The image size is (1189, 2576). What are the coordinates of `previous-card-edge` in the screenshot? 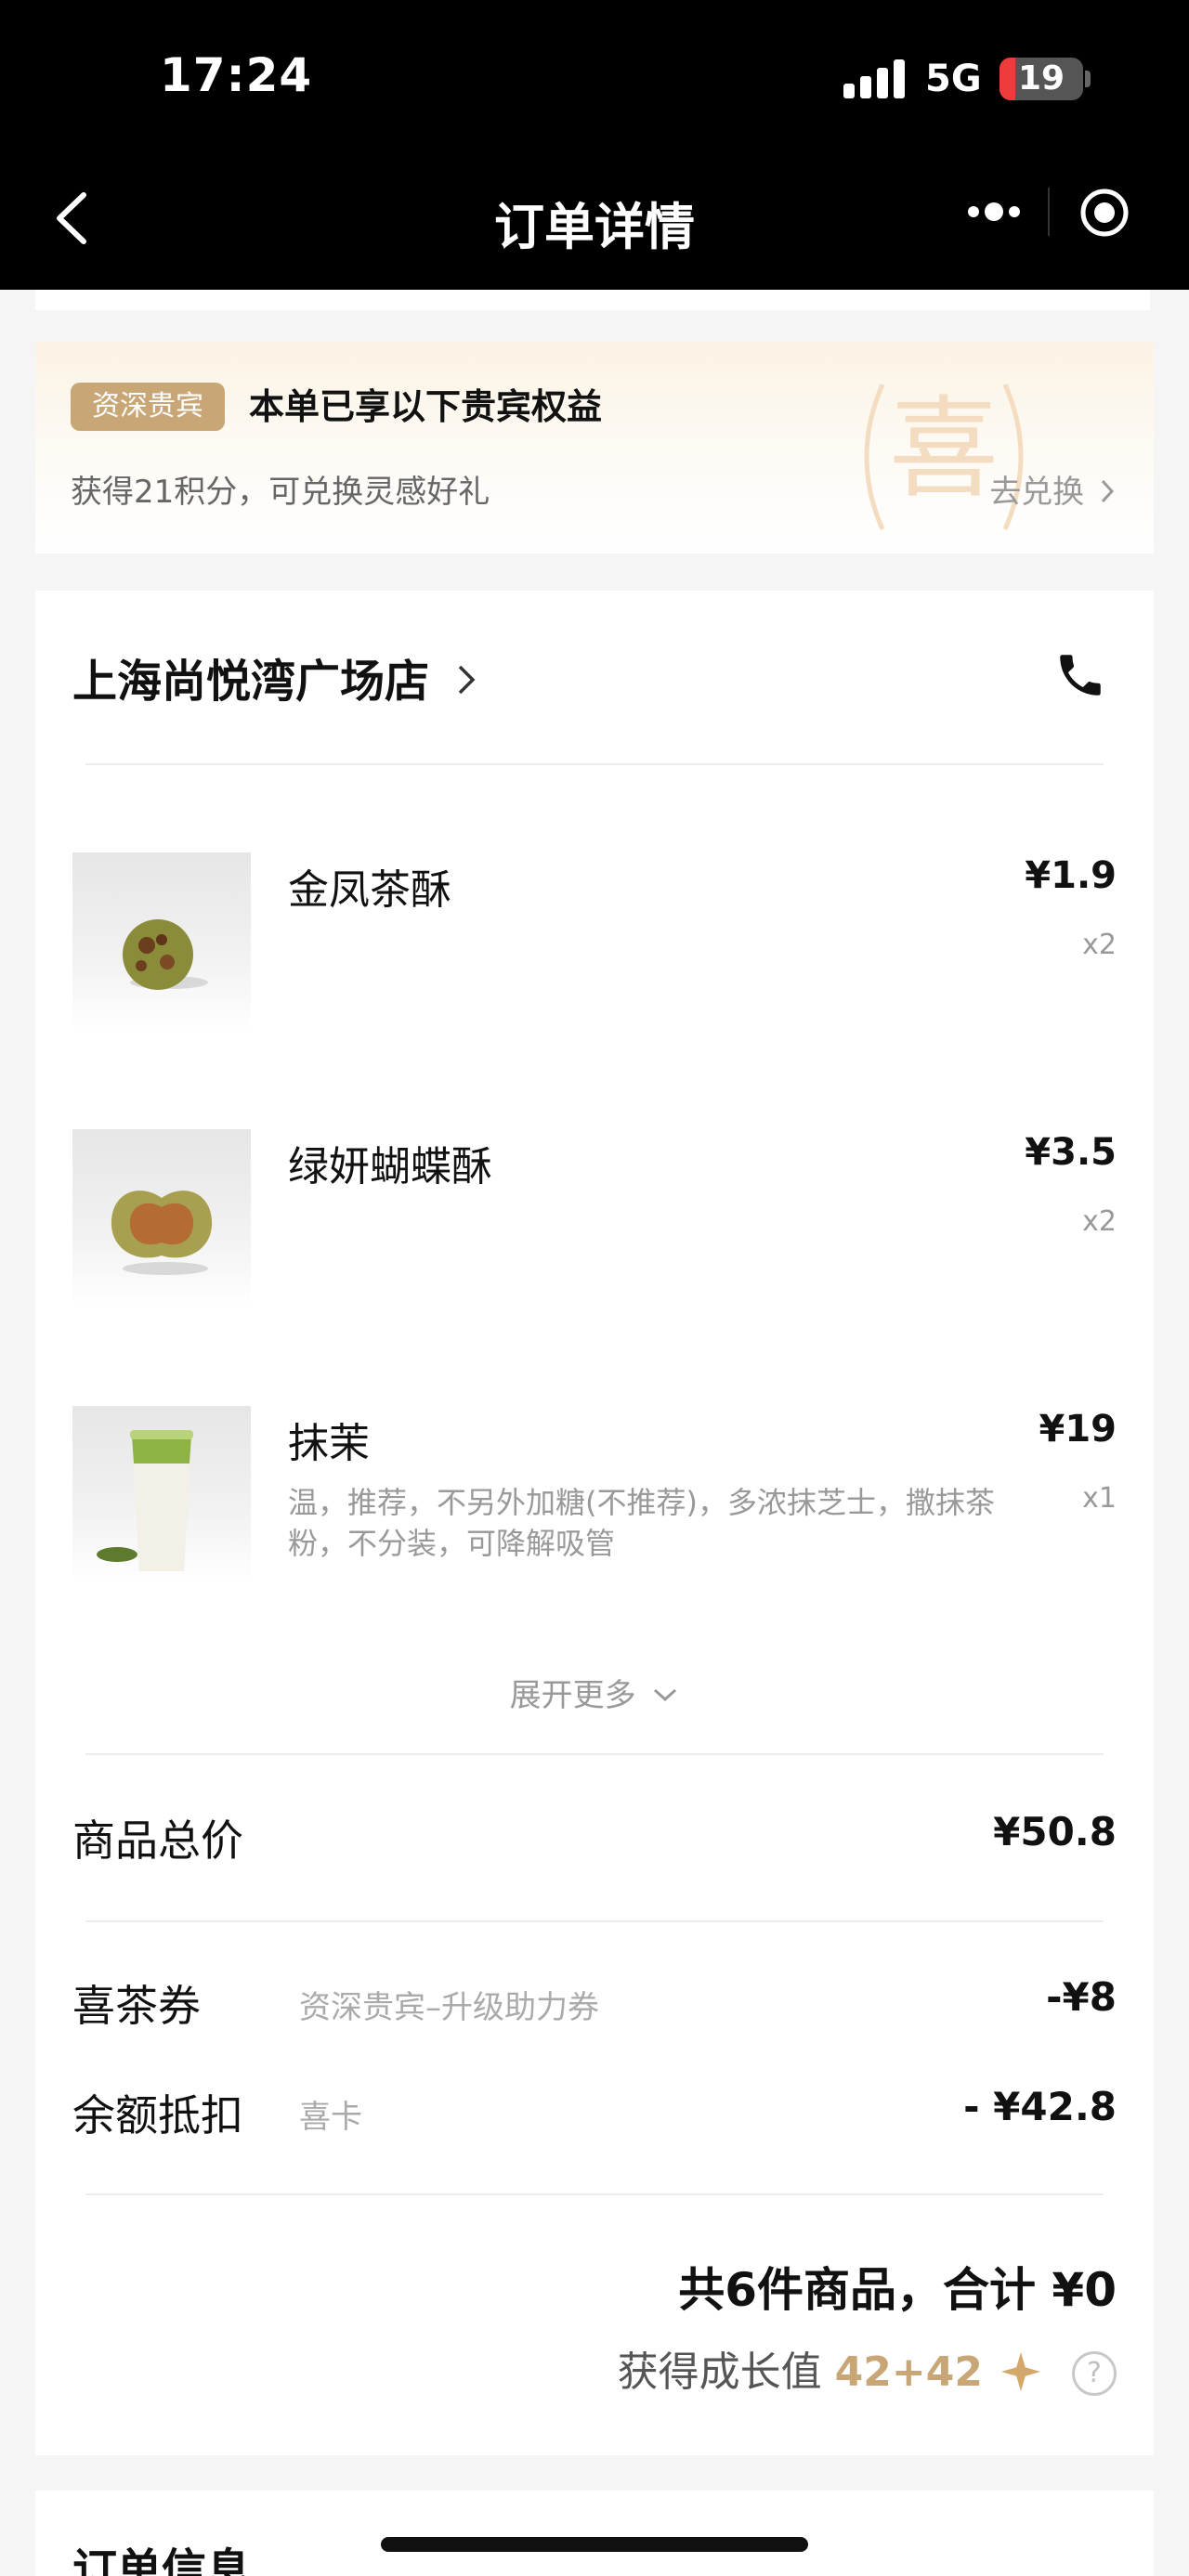 It's located at (593, 300).